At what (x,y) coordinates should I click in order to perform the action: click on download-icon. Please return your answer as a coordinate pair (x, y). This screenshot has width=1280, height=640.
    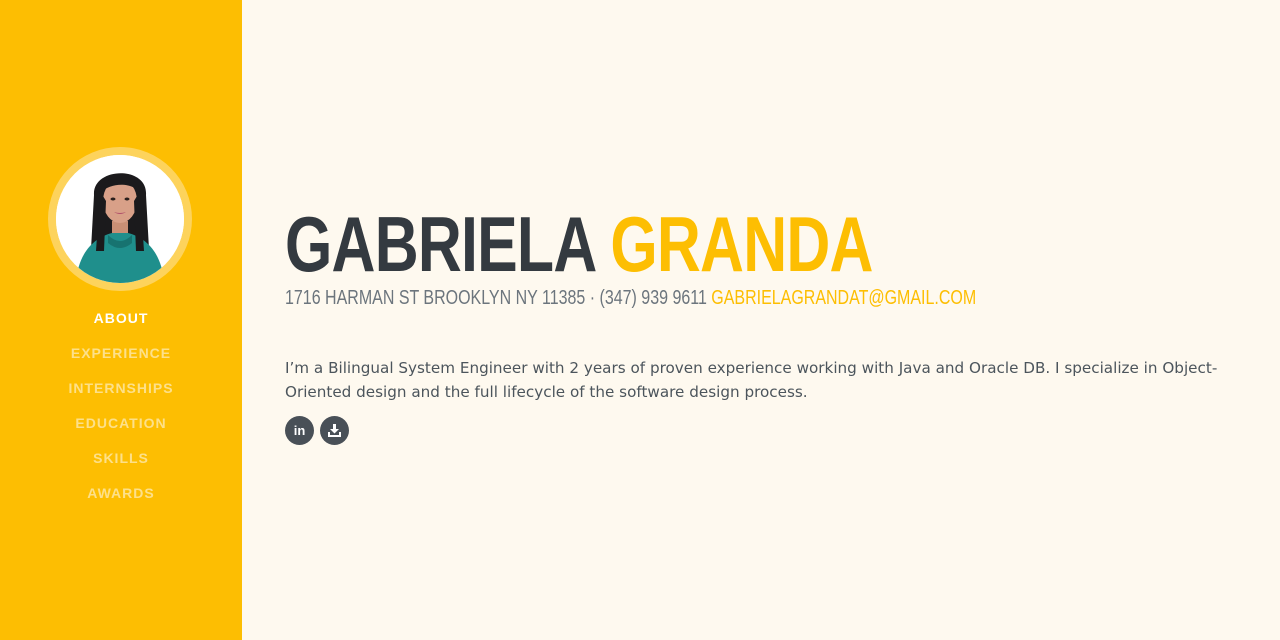
    Looking at the image, I should click on (334, 430).